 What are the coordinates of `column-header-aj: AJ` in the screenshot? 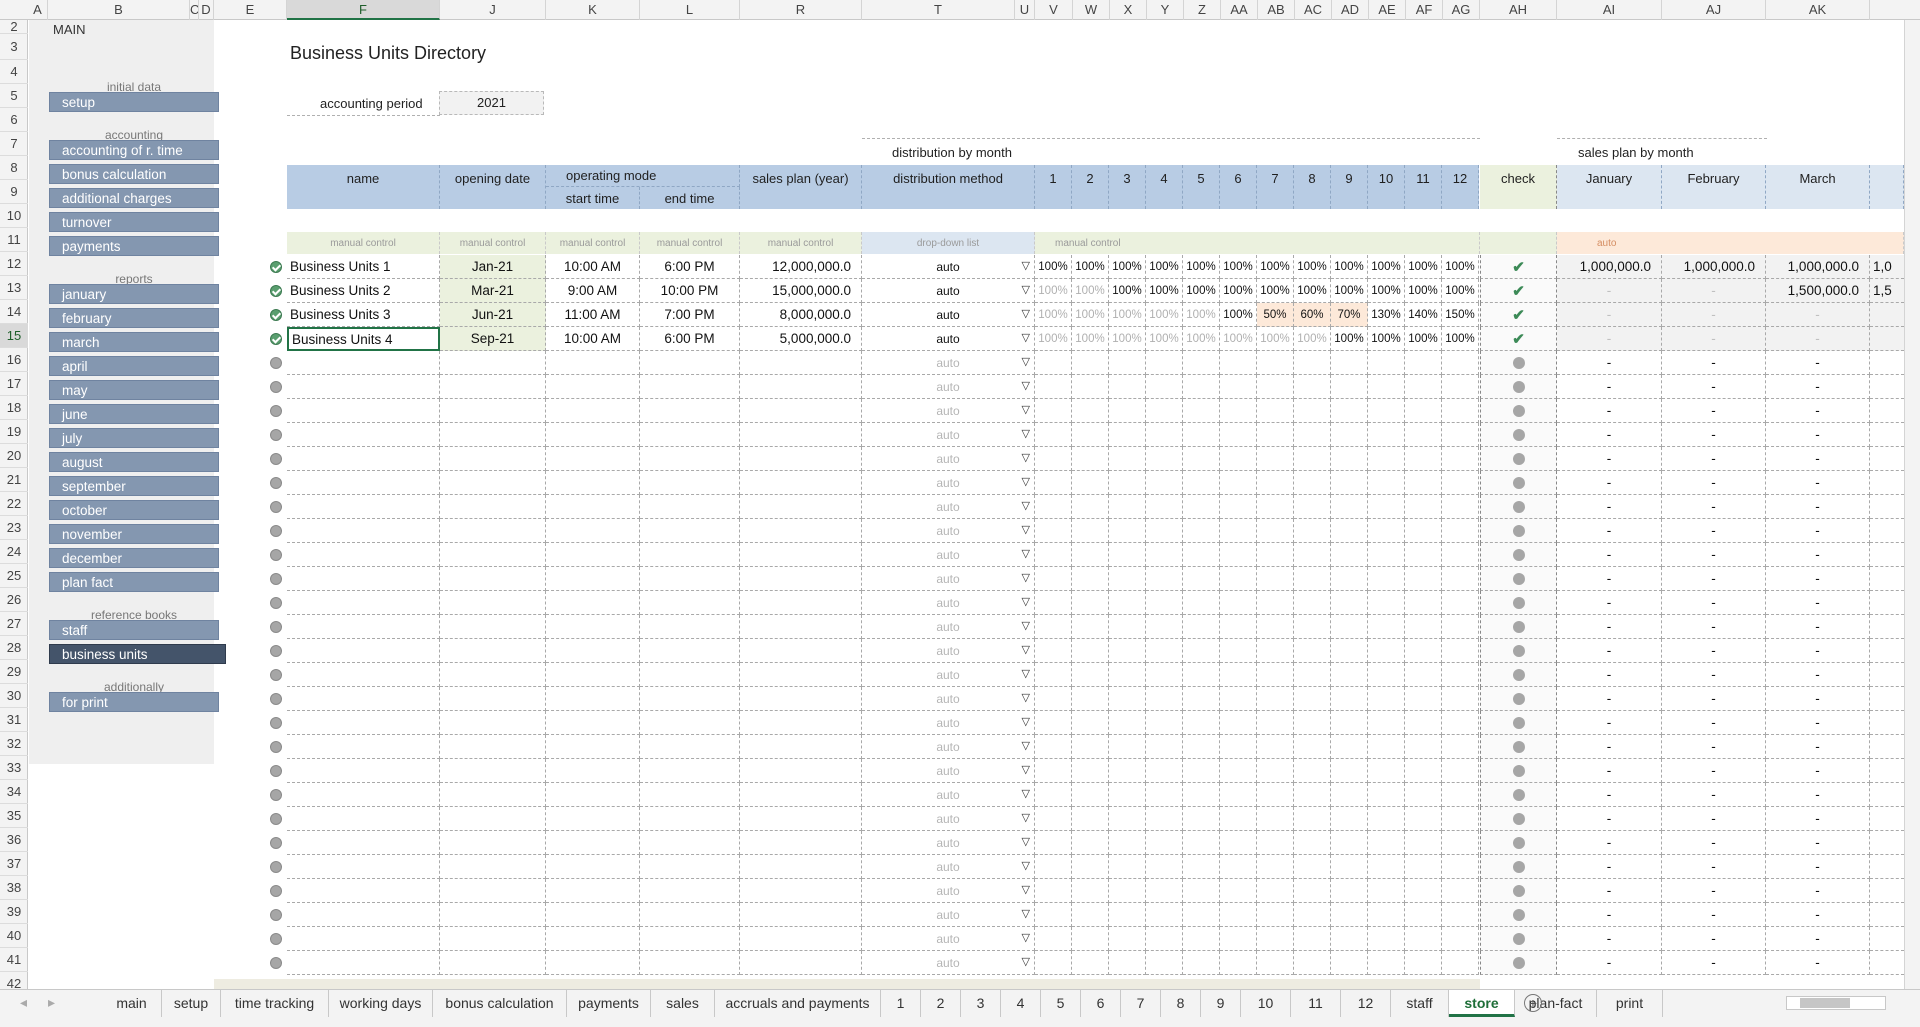 It's located at (1714, 10).